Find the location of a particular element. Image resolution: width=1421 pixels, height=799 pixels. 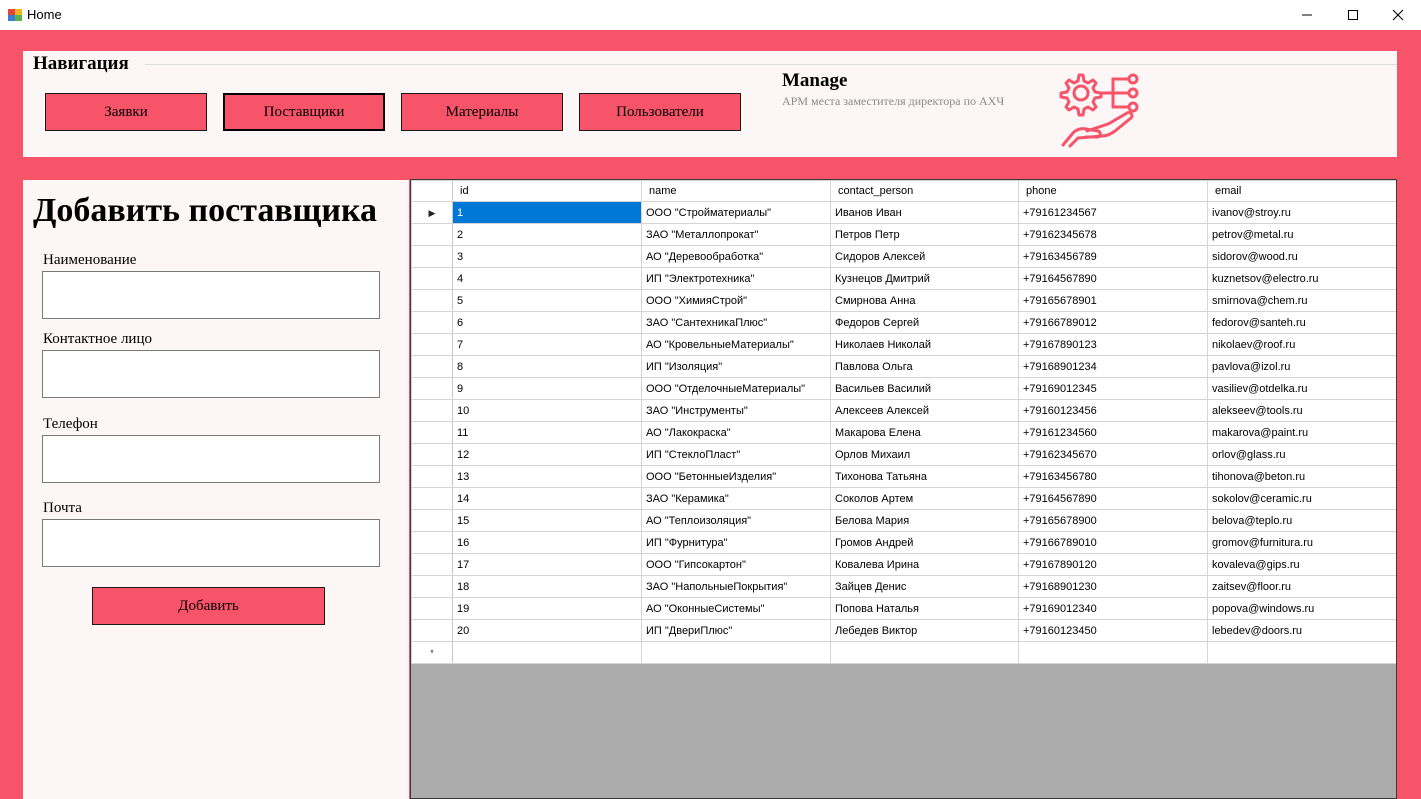

cell-phone: +79169012345 is located at coordinates (1113, 388).